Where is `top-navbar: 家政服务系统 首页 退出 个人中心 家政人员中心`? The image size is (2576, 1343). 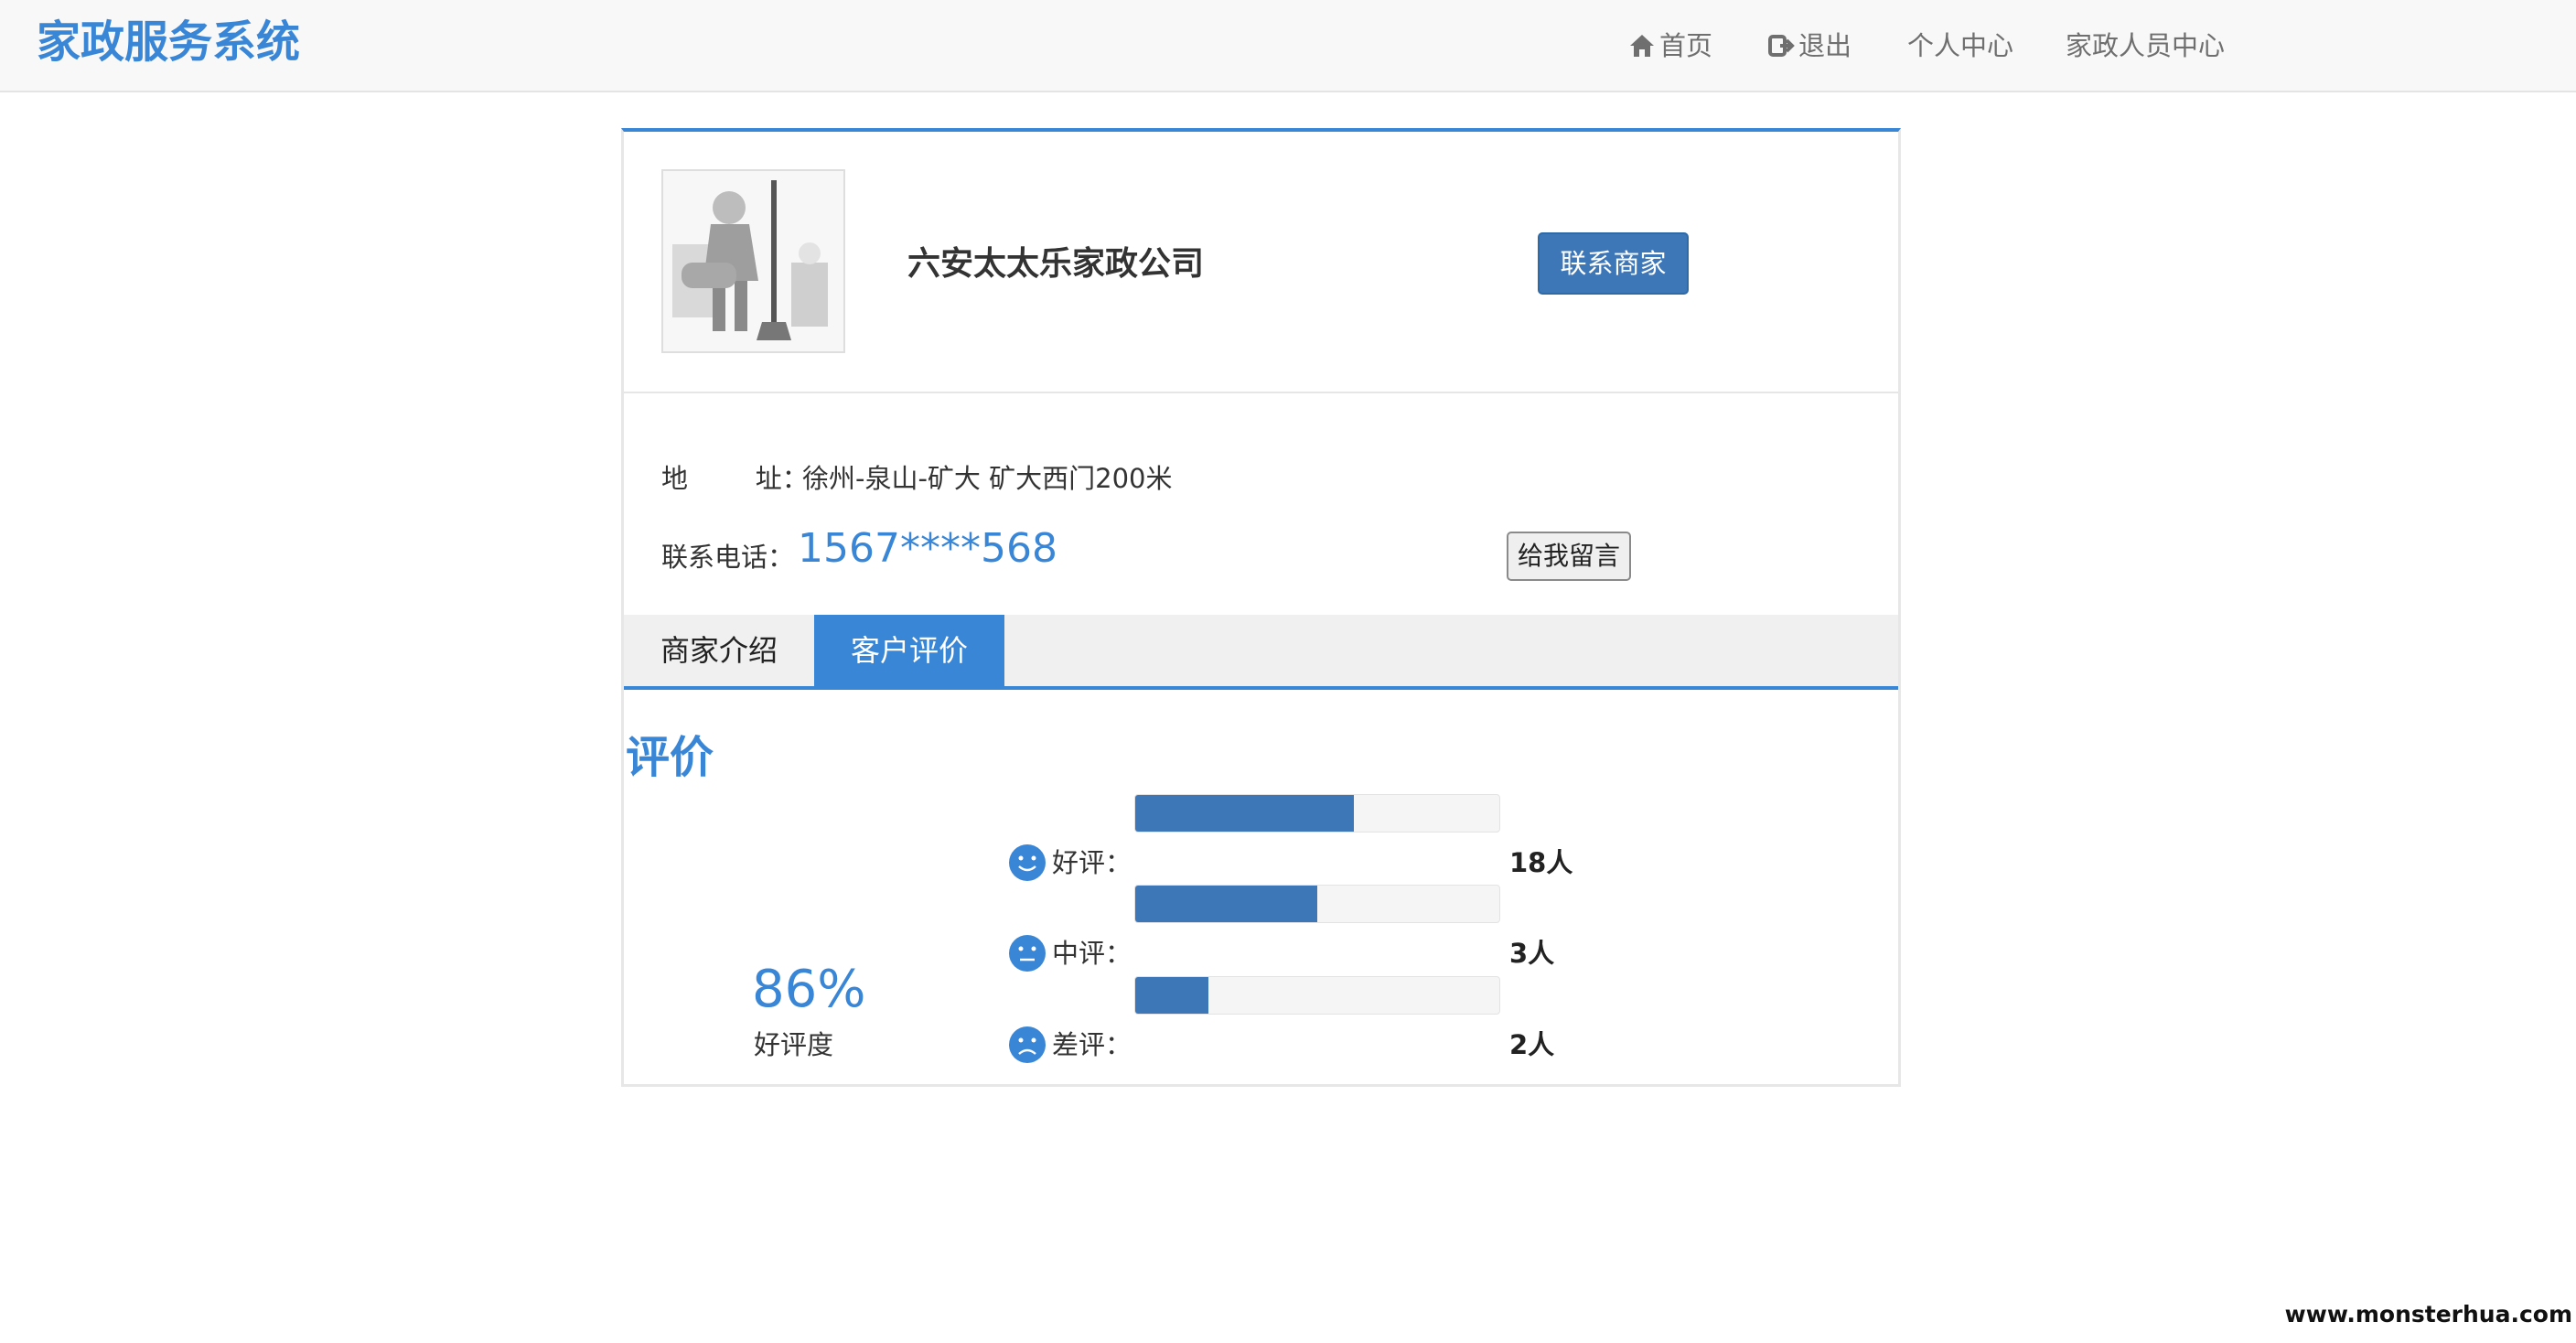 top-navbar: 家政服务系统 首页 退出 个人中心 家政人员中心 is located at coordinates (1288, 46).